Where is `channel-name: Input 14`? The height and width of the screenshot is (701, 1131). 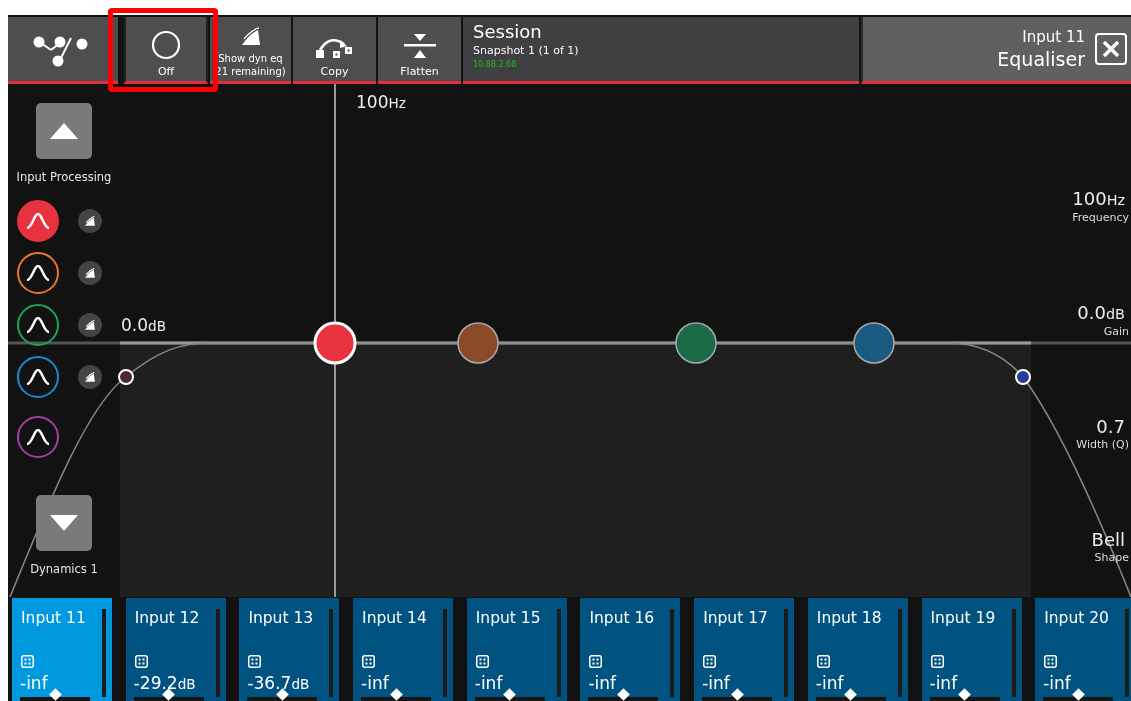 channel-name: Input 14 is located at coordinates (394, 618).